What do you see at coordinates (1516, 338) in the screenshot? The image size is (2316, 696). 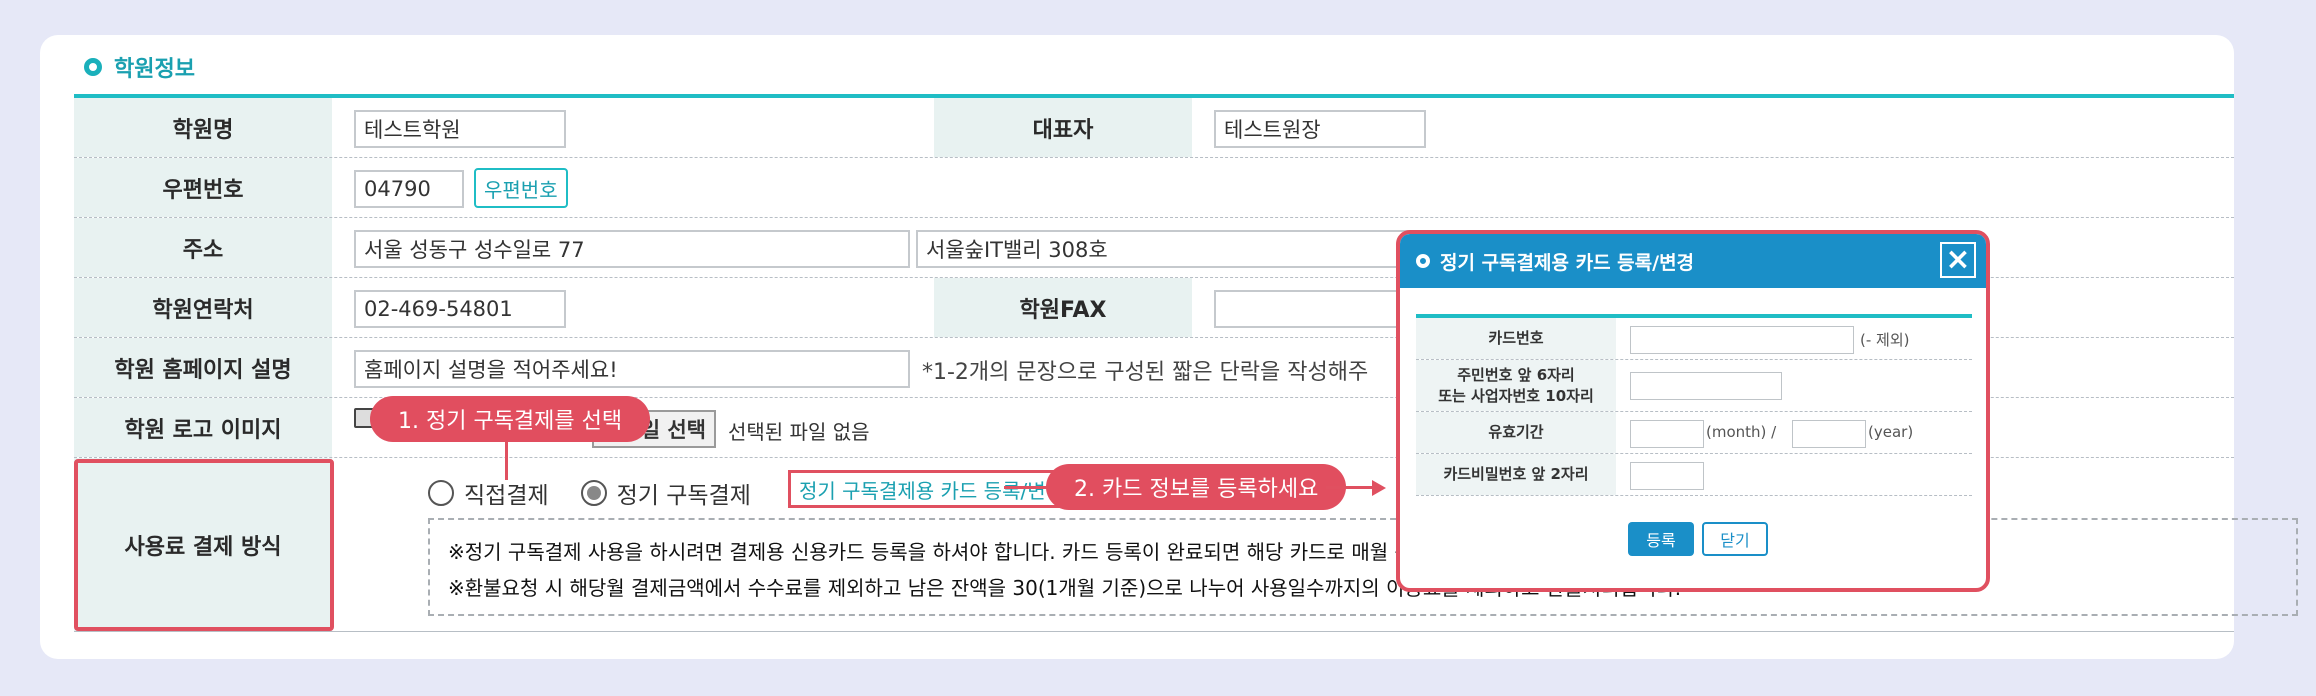 I see `label-card-number: 카드번호` at bounding box center [1516, 338].